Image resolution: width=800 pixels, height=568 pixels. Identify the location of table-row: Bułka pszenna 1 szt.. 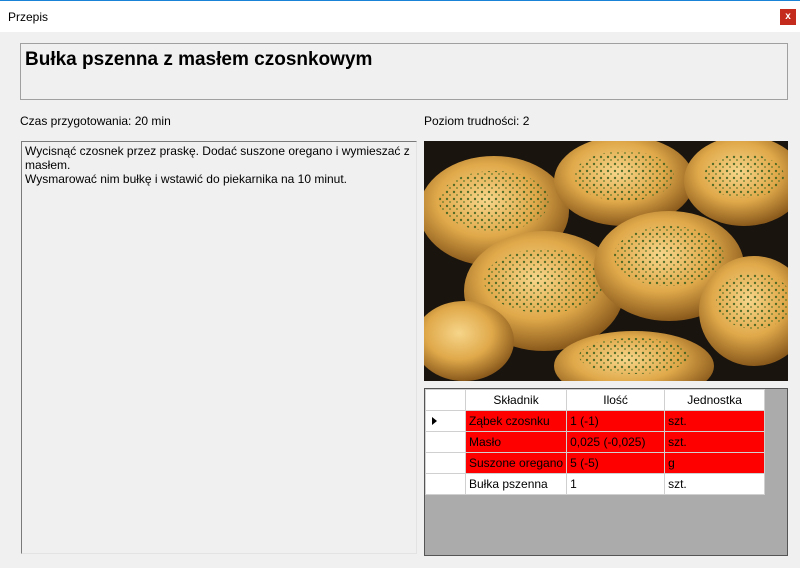
(595, 484).